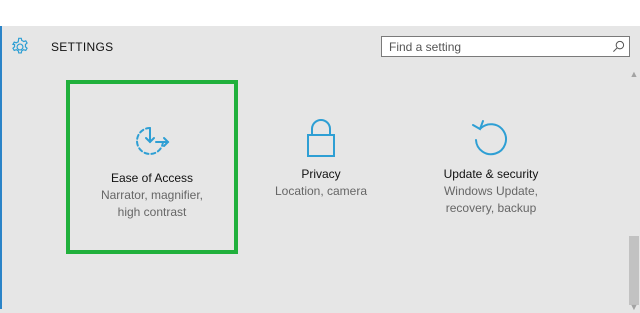  I want to click on tile-description: Location, camera, so click(321, 191).